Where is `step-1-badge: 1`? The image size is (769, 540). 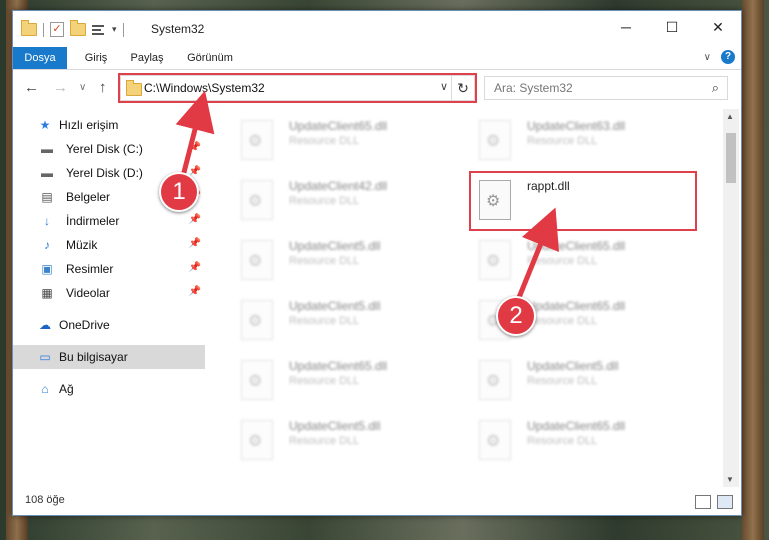 step-1-badge: 1 is located at coordinates (179, 192).